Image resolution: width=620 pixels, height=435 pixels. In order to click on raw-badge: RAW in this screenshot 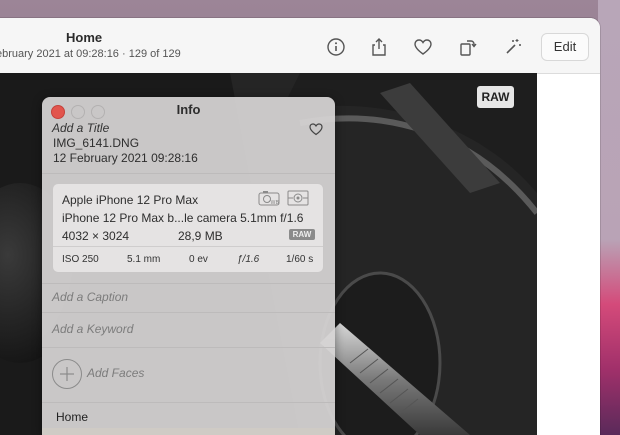, I will do `click(495, 97)`.